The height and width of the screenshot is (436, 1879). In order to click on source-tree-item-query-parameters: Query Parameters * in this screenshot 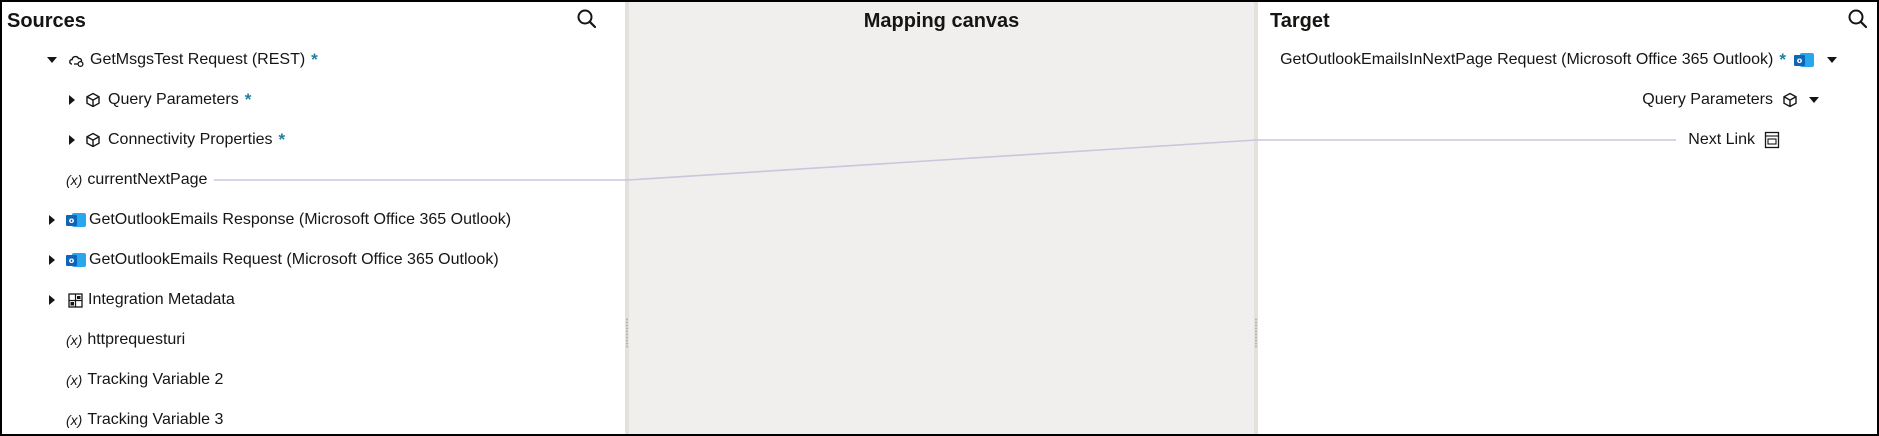, I will do `click(157, 100)`.